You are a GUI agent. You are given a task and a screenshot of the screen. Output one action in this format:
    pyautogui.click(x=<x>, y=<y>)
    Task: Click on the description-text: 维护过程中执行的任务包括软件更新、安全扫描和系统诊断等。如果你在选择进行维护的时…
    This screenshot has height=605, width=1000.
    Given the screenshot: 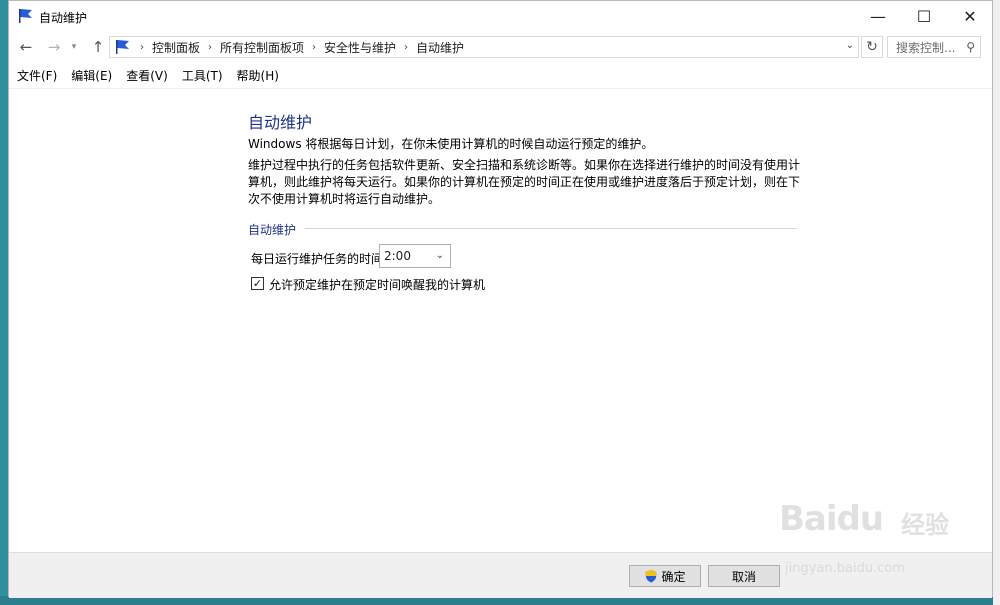 What is the action you would take?
    pyautogui.click(x=524, y=182)
    